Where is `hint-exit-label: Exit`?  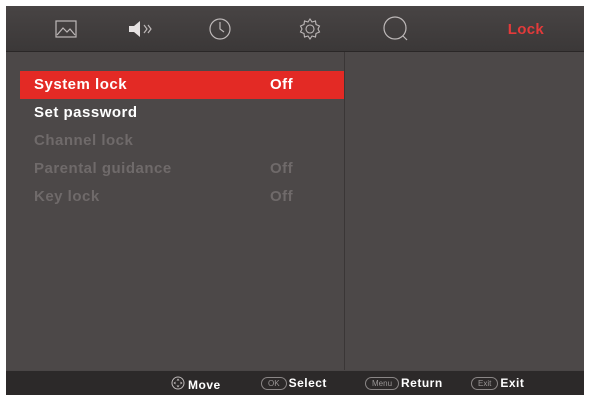
hint-exit-label: Exit is located at coordinates (512, 383).